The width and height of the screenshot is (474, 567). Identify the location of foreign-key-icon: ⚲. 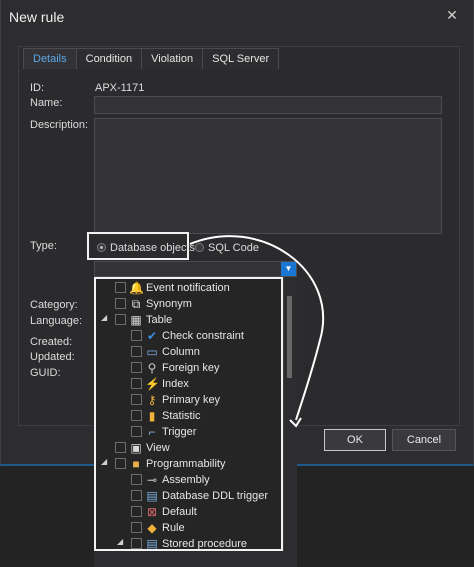
(152, 368).